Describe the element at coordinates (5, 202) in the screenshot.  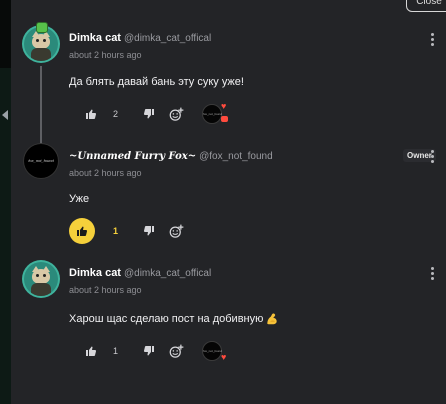
I see `background-strip` at that location.